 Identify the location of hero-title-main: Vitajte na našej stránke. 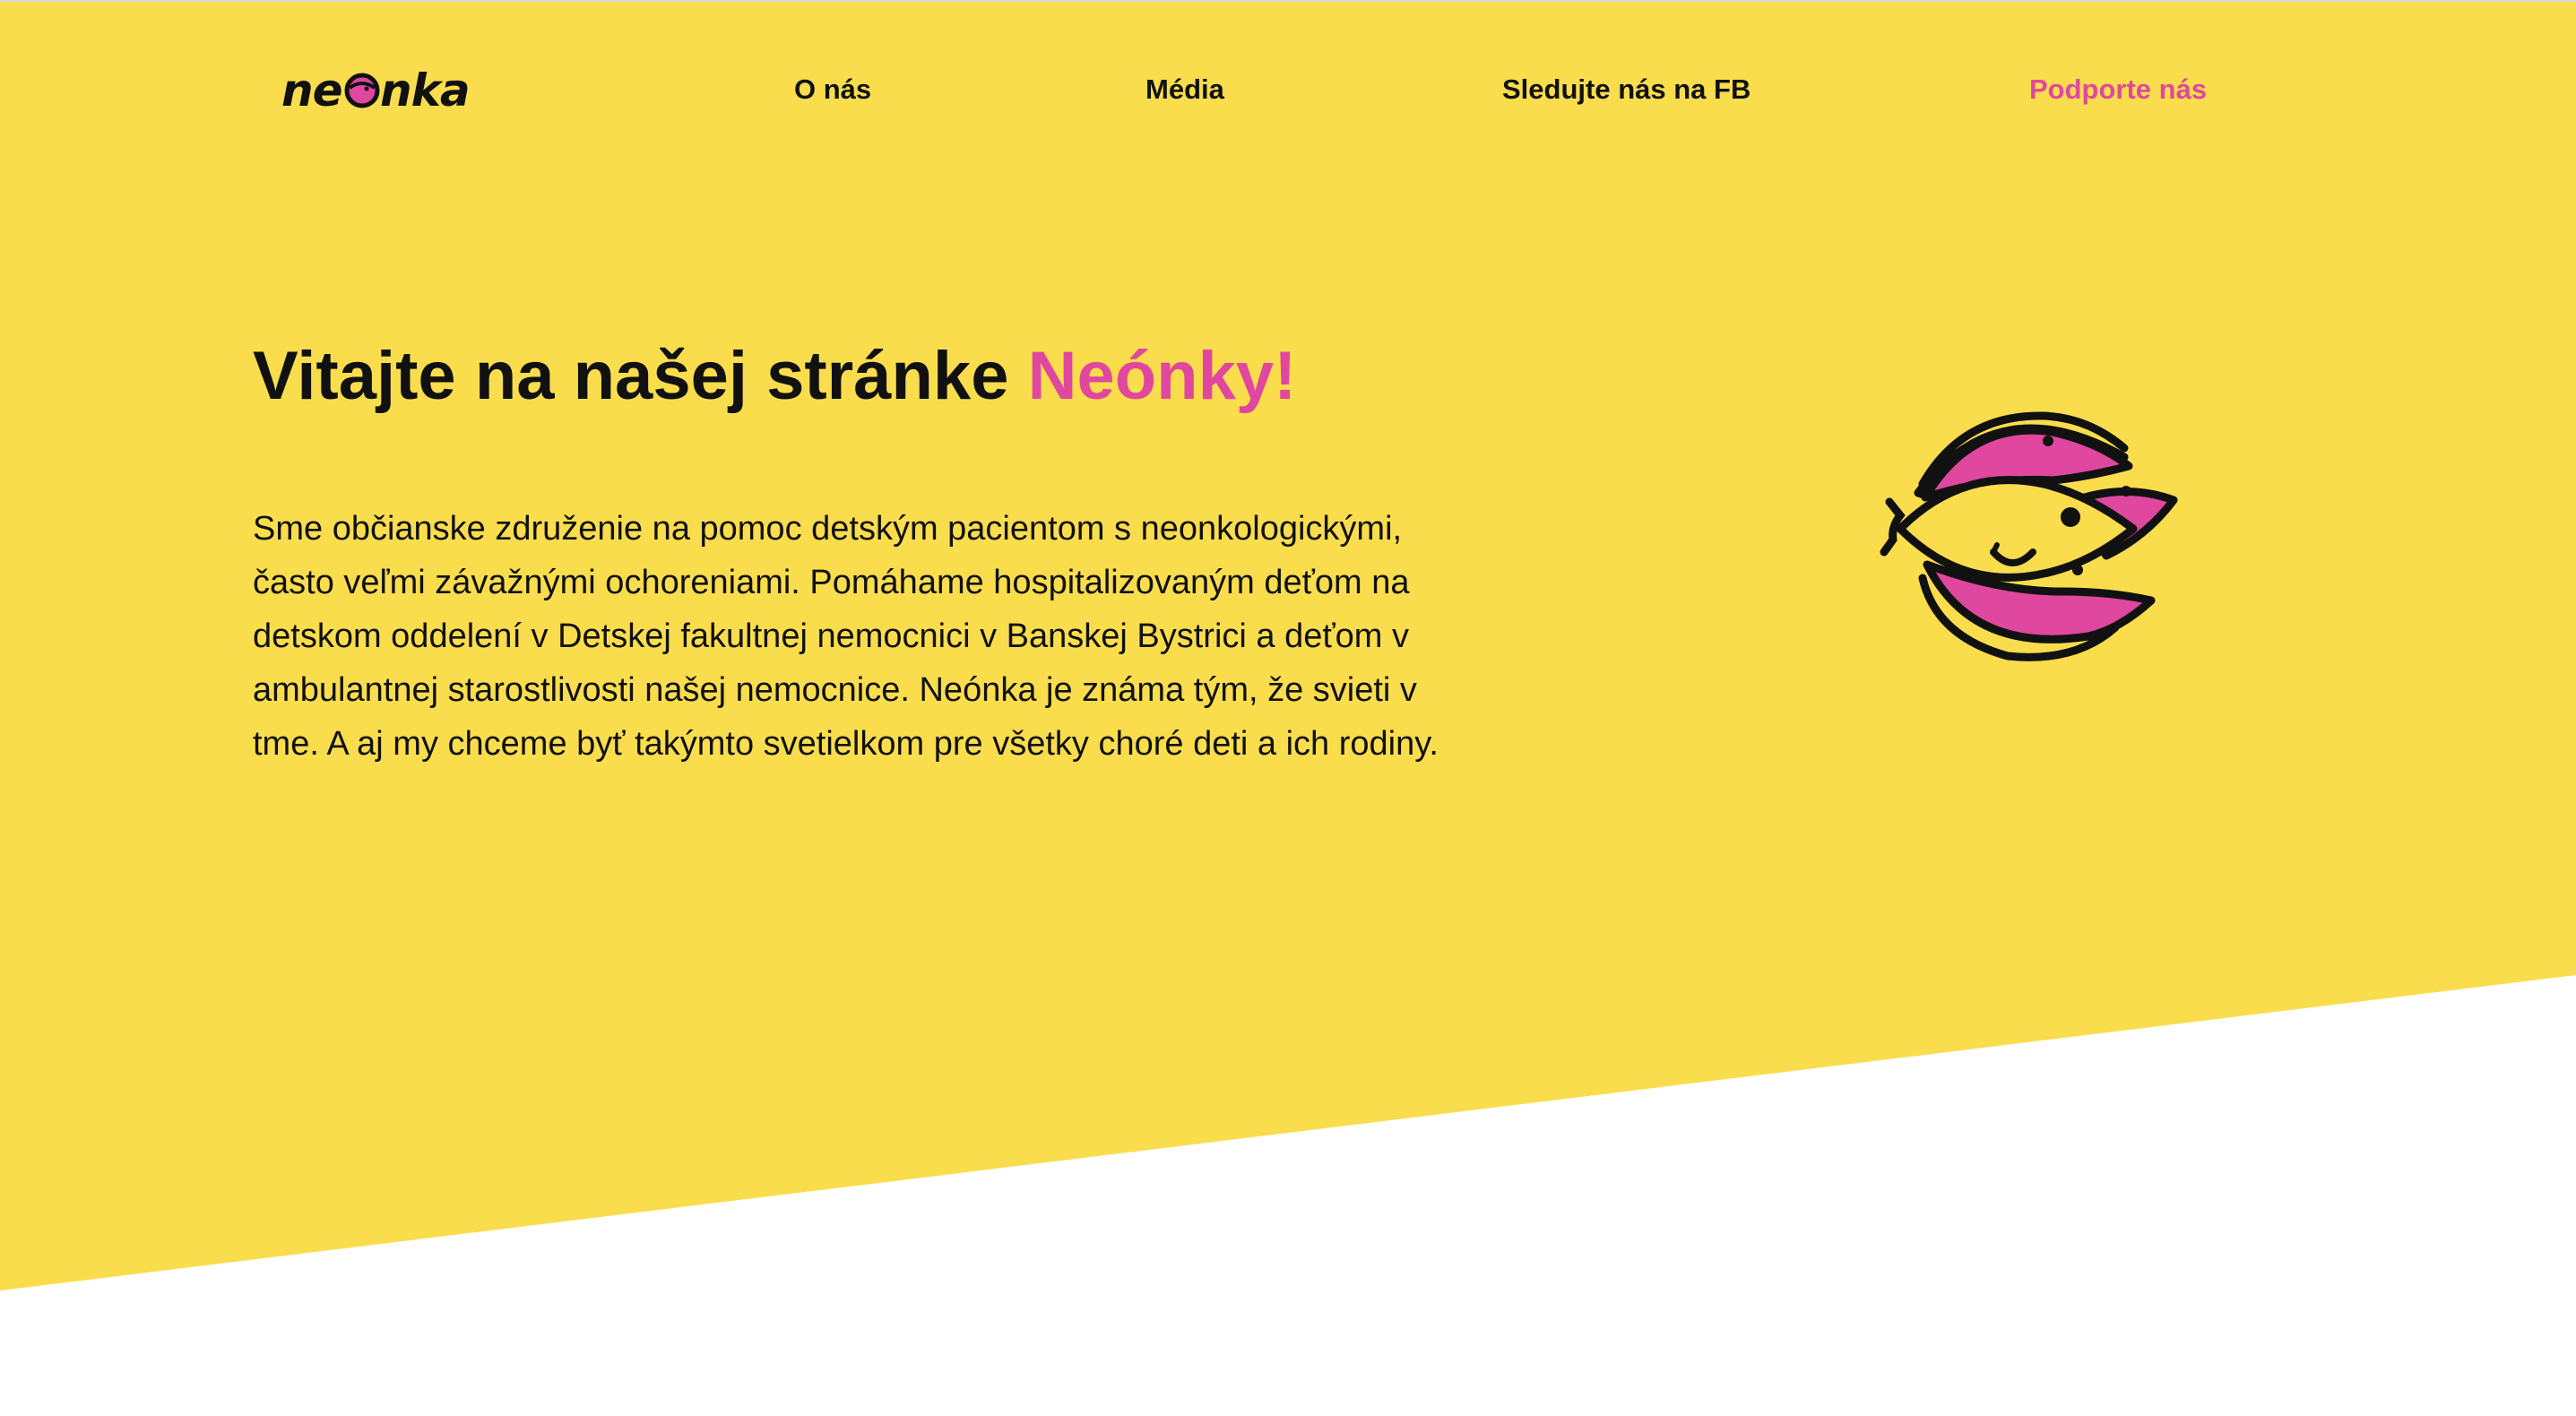
(640, 376).